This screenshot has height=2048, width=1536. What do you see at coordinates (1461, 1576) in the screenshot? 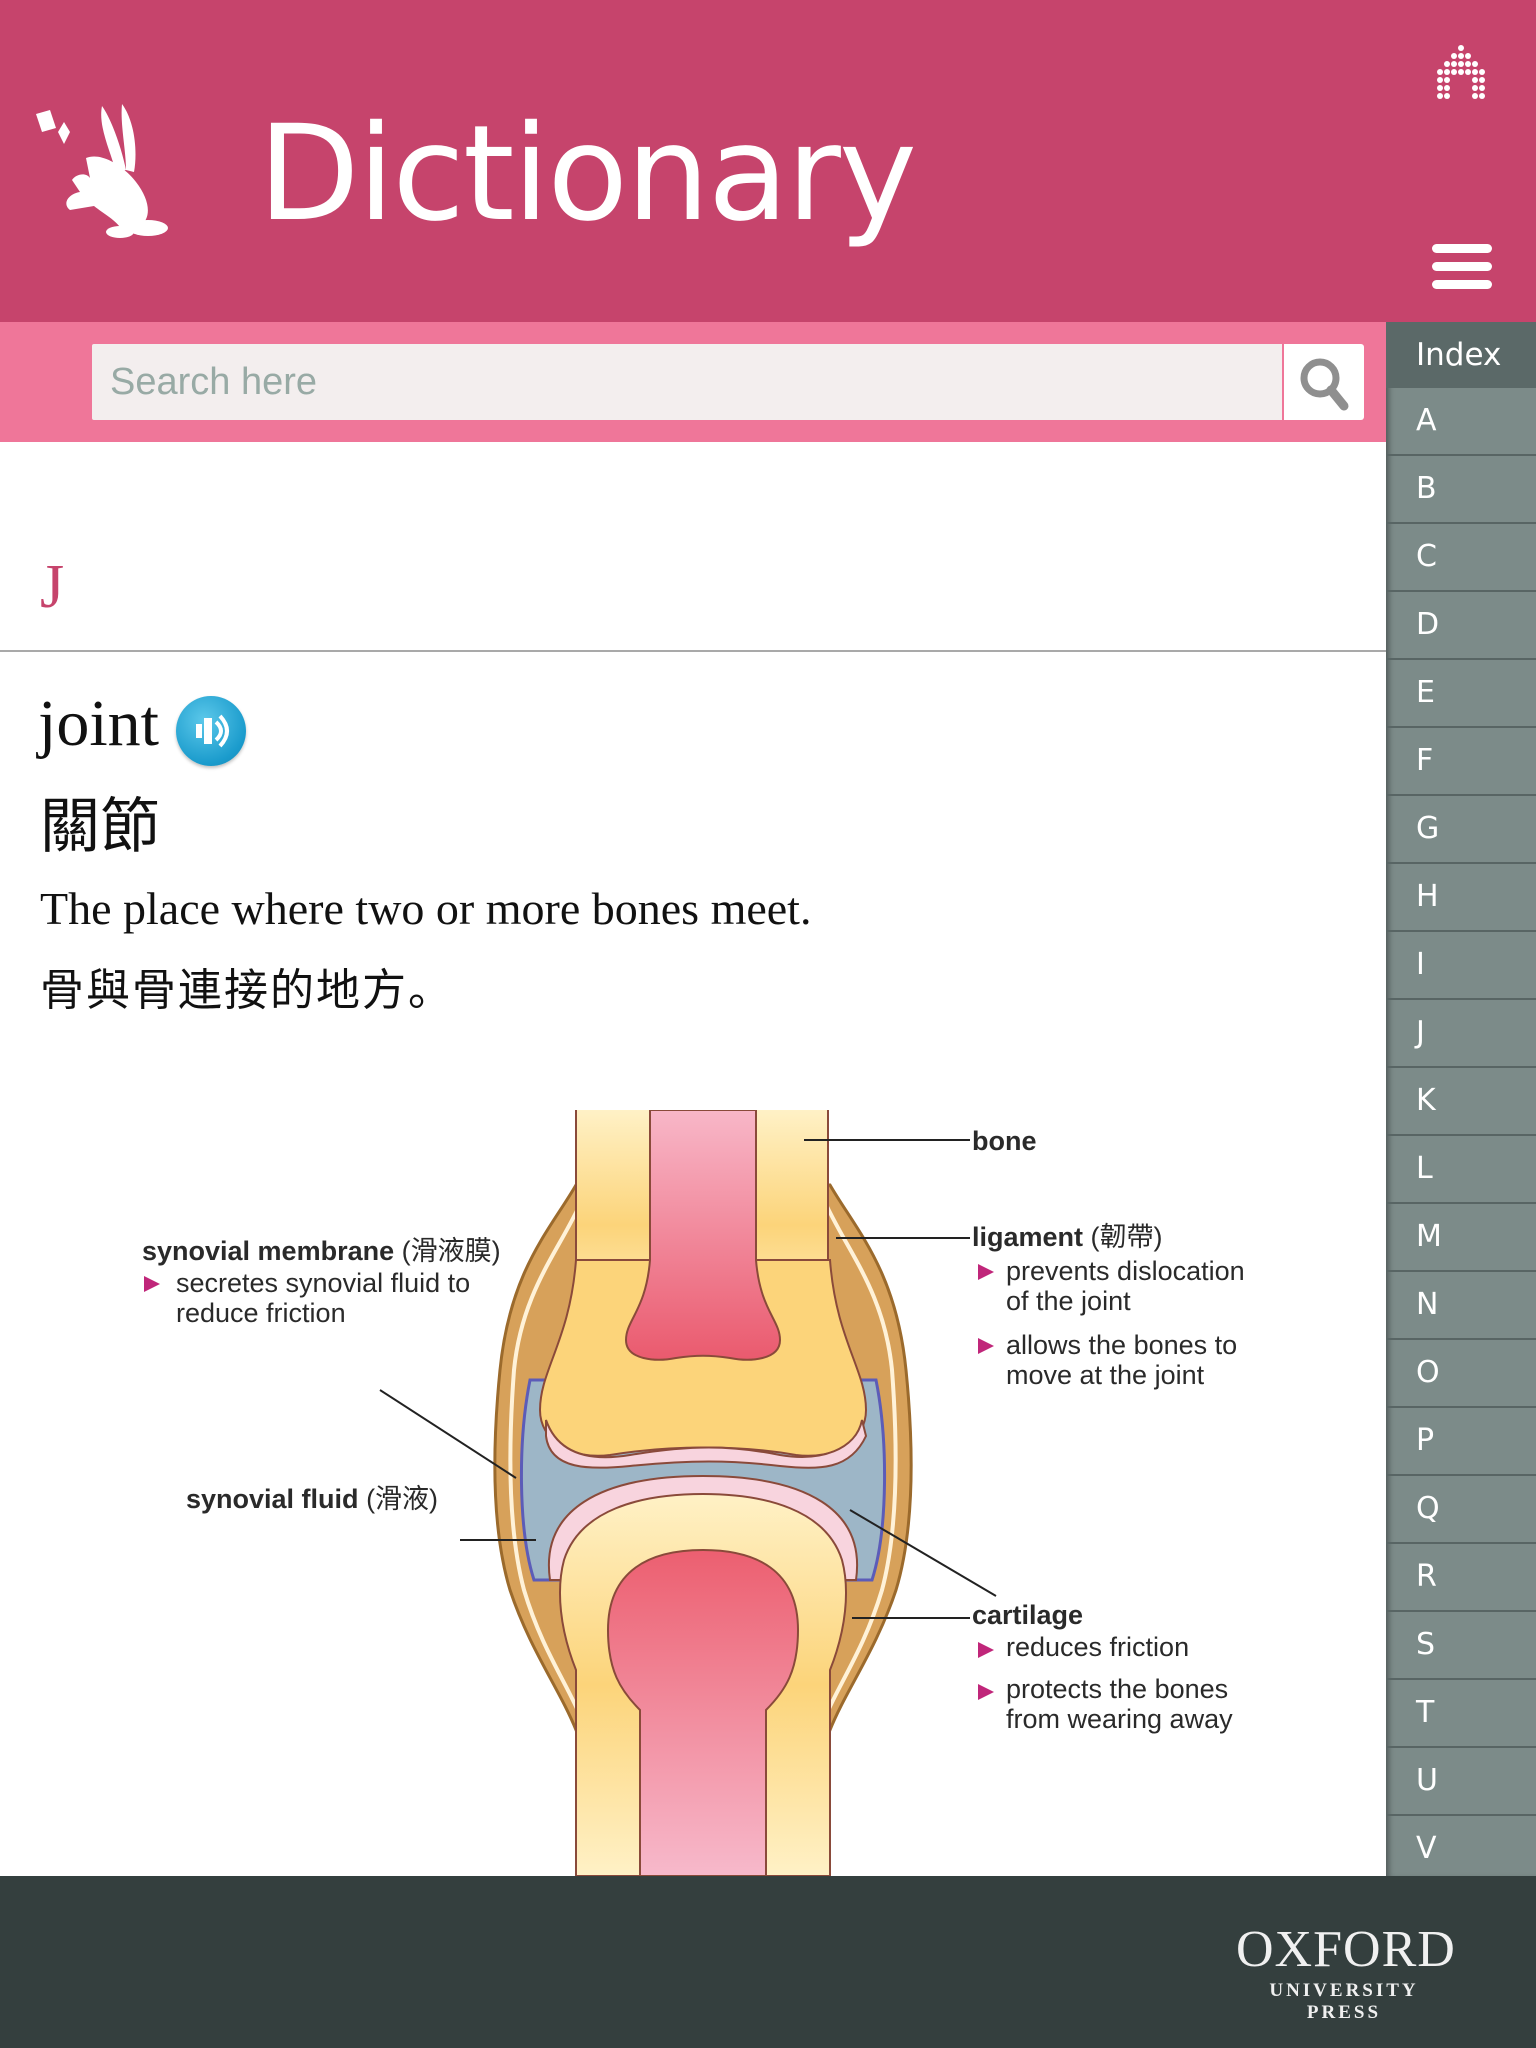
I see `index-letter-r: R` at bounding box center [1461, 1576].